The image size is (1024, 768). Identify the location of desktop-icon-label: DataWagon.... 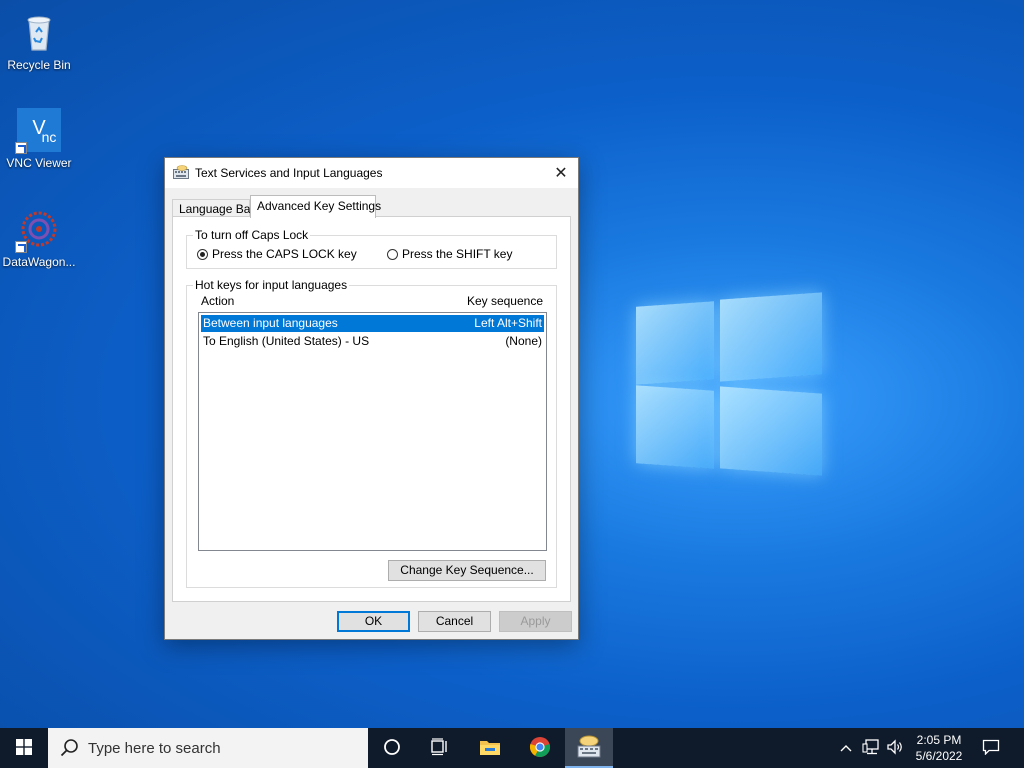
(39, 262).